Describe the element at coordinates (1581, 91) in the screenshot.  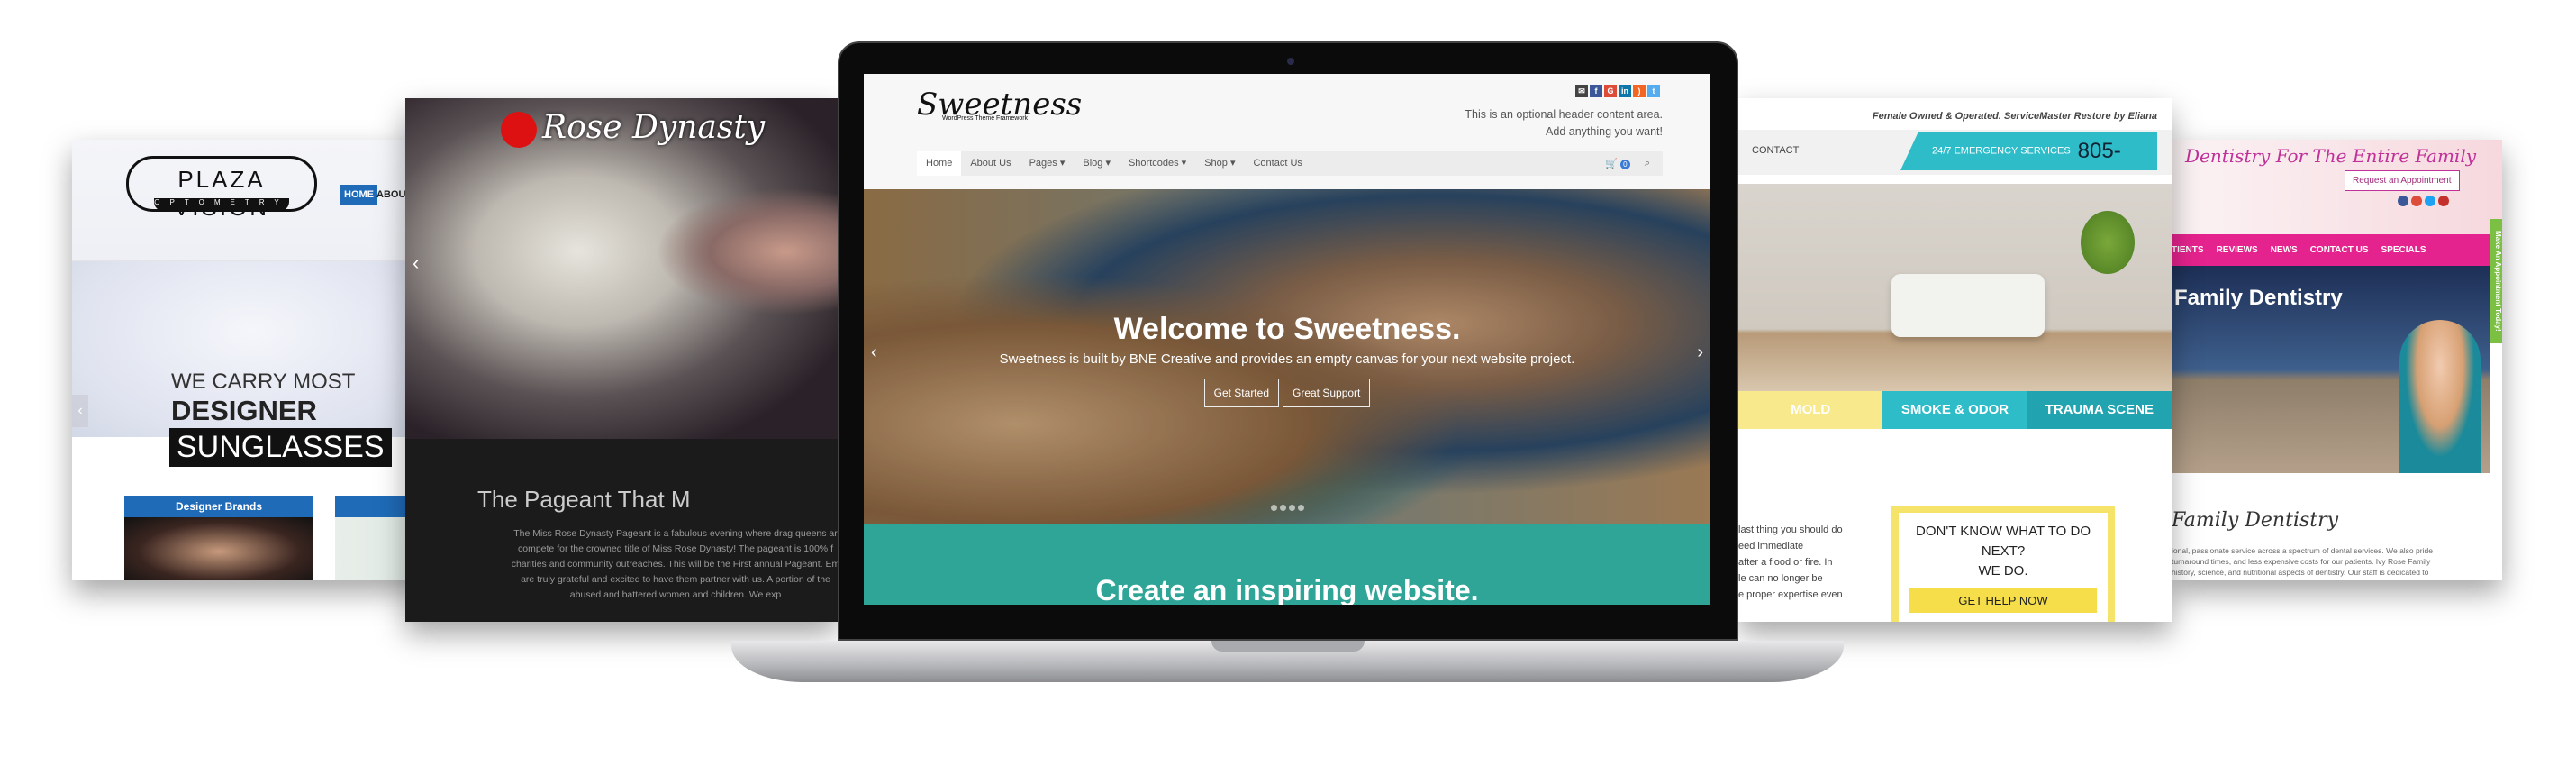
I see `envelope-icon: ✉` at that location.